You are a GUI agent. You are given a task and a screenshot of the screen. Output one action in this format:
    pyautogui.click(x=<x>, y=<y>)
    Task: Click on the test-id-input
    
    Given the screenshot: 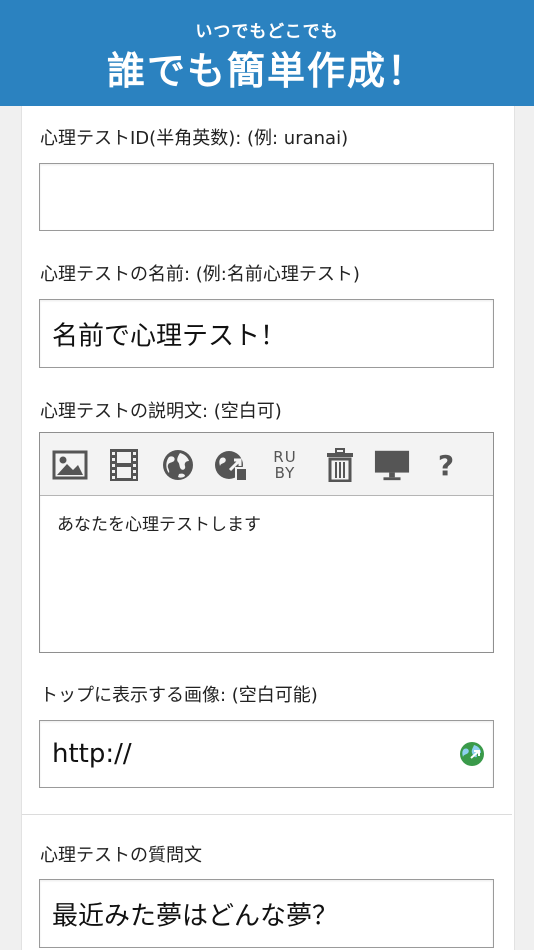 What is the action you would take?
    pyautogui.click(x=266, y=197)
    